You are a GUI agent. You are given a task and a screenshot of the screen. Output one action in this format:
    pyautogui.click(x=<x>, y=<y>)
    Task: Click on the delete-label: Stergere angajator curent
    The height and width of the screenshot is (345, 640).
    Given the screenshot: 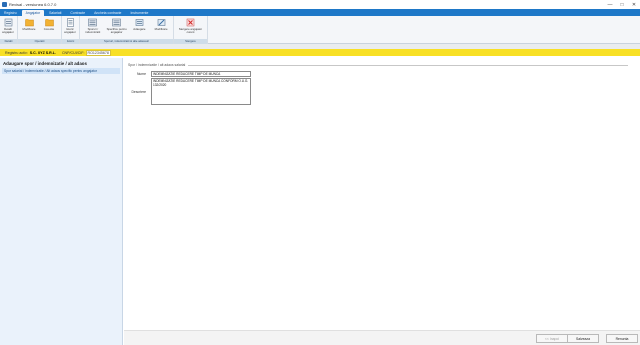 What is the action you would take?
    pyautogui.click(x=190, y=30)
    